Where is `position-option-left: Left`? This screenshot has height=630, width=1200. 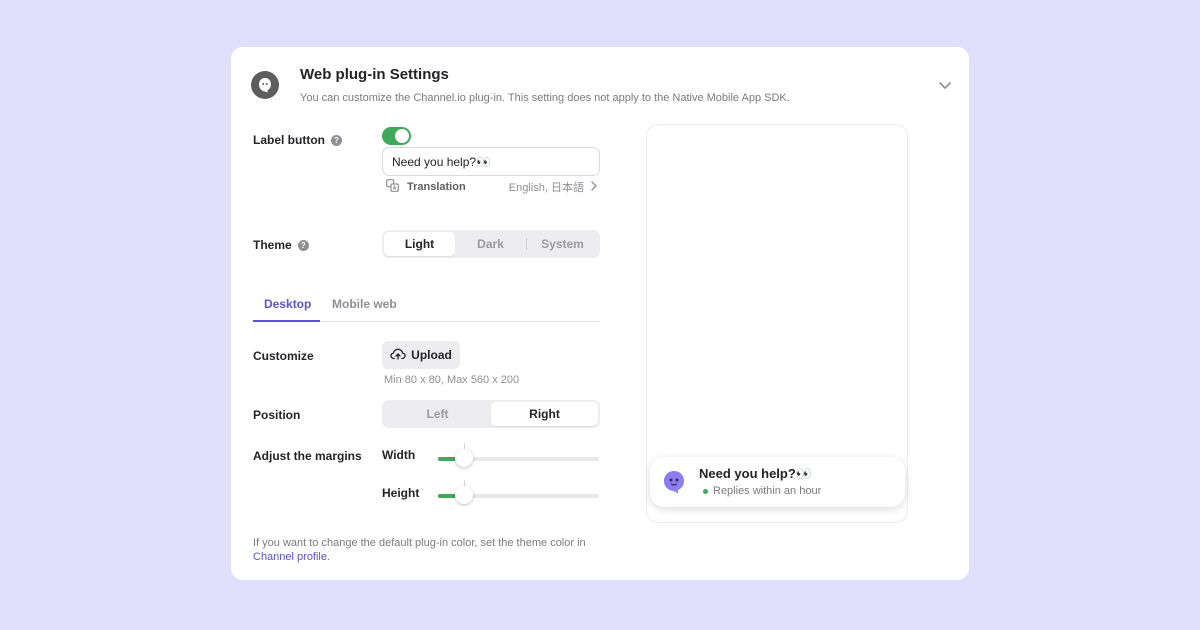 position-option-left: Left is located at coordinates (437, 414).